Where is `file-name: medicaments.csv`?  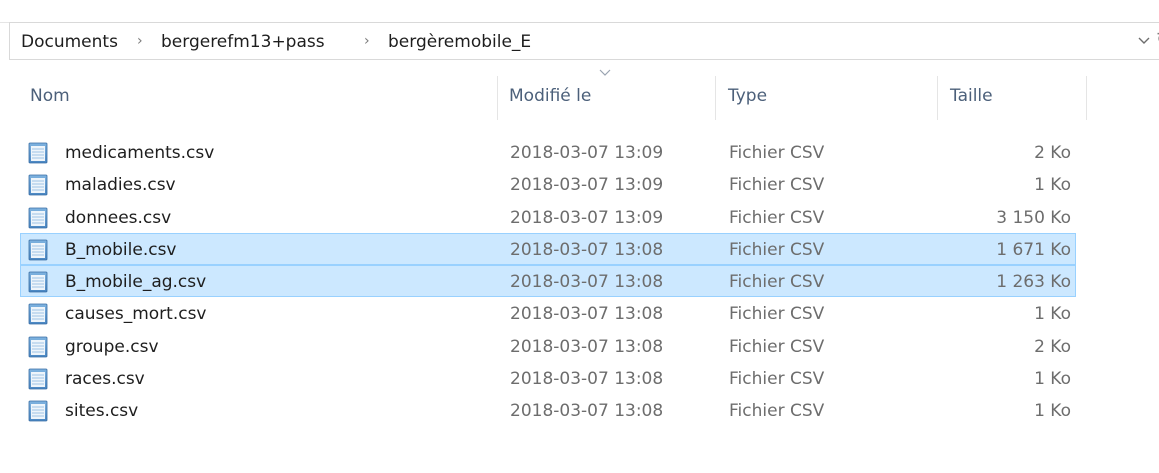
file-name: medicaments.csv is located at coordinates (140, 153).